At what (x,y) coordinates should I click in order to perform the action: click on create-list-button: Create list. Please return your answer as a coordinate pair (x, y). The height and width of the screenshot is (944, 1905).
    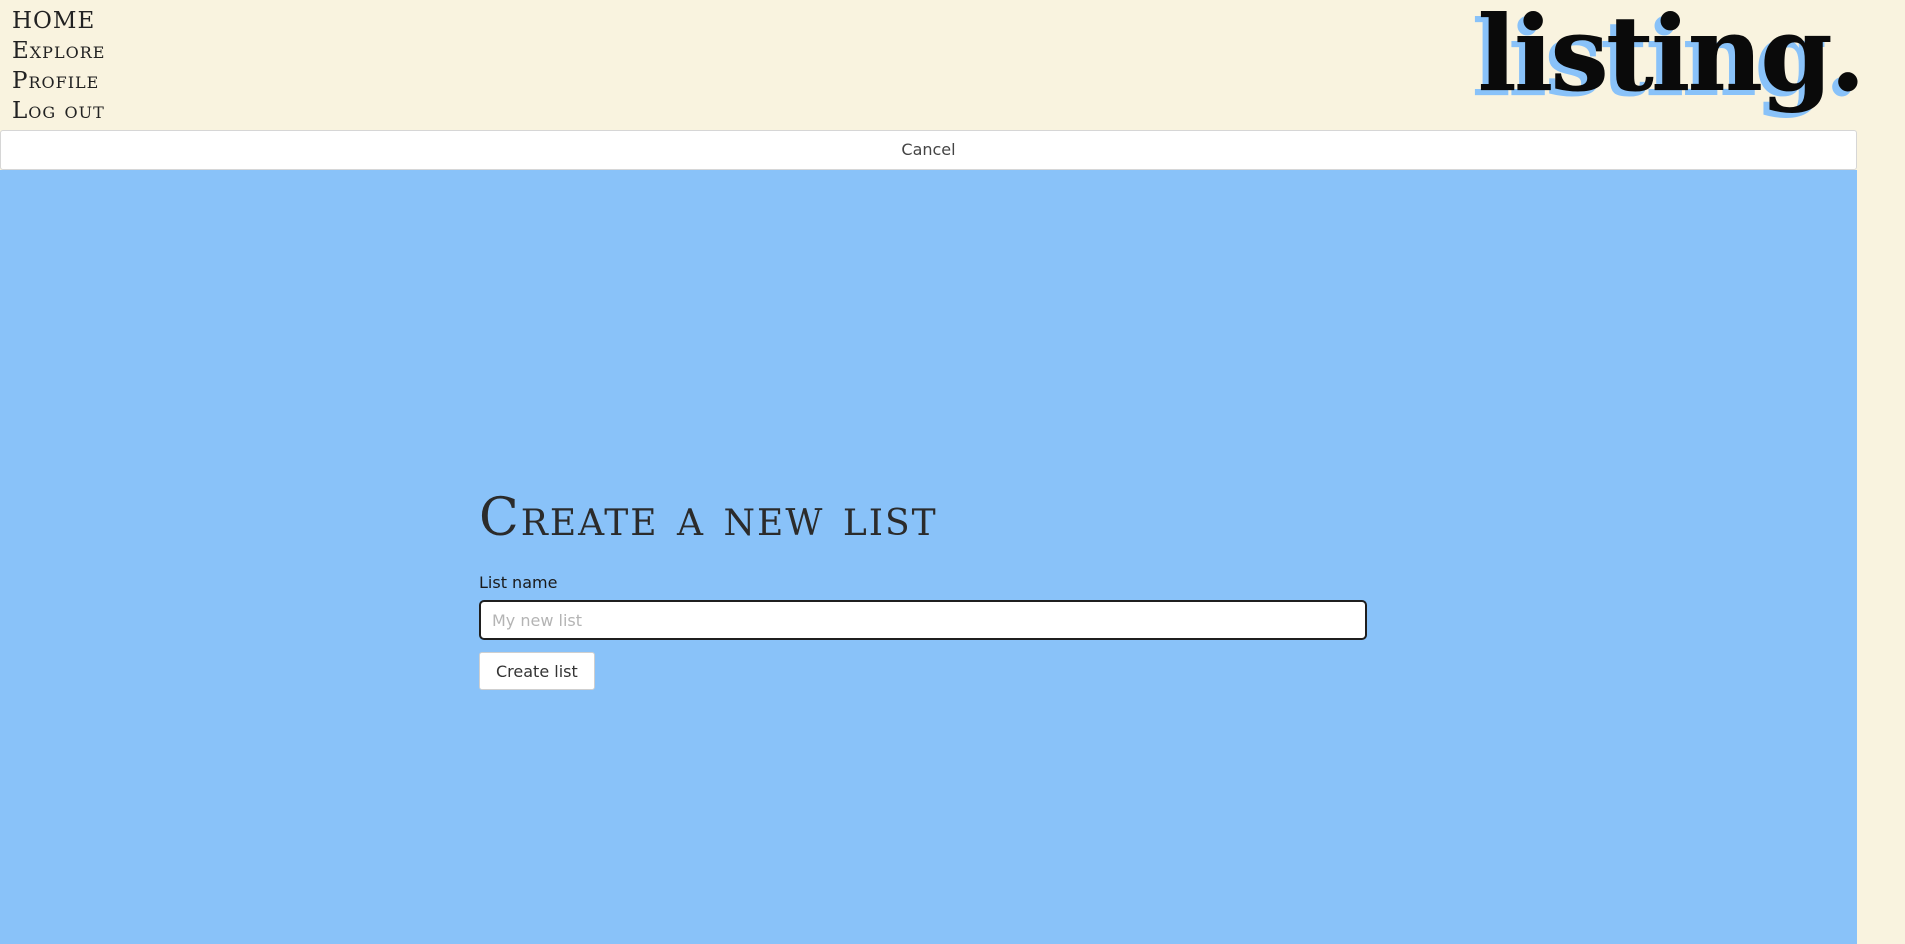
    Looking at the image, I should click on (537, 671).